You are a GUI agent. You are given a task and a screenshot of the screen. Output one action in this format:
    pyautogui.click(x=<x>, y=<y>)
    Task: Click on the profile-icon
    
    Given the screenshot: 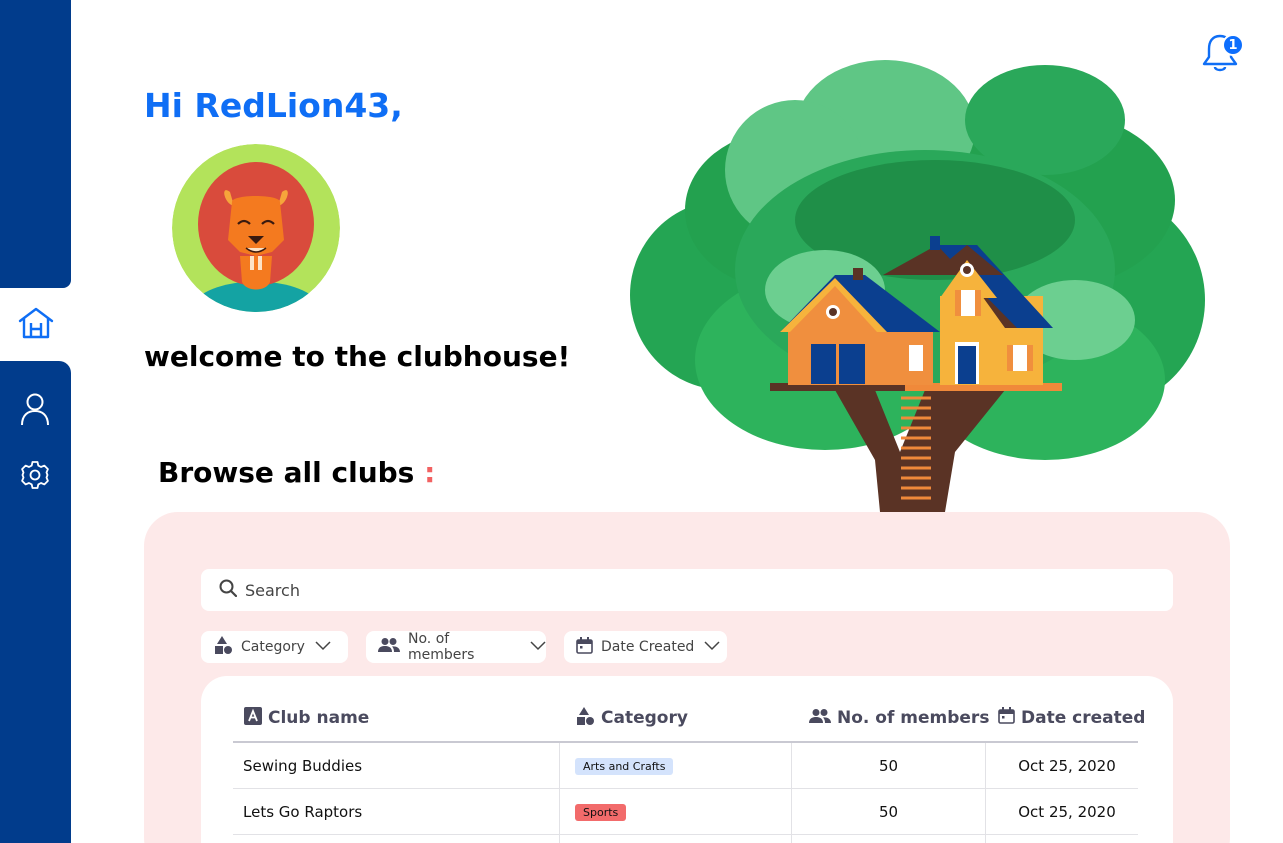 What is the action you would take?
    pyautogui.click(x=35, y=411)
    